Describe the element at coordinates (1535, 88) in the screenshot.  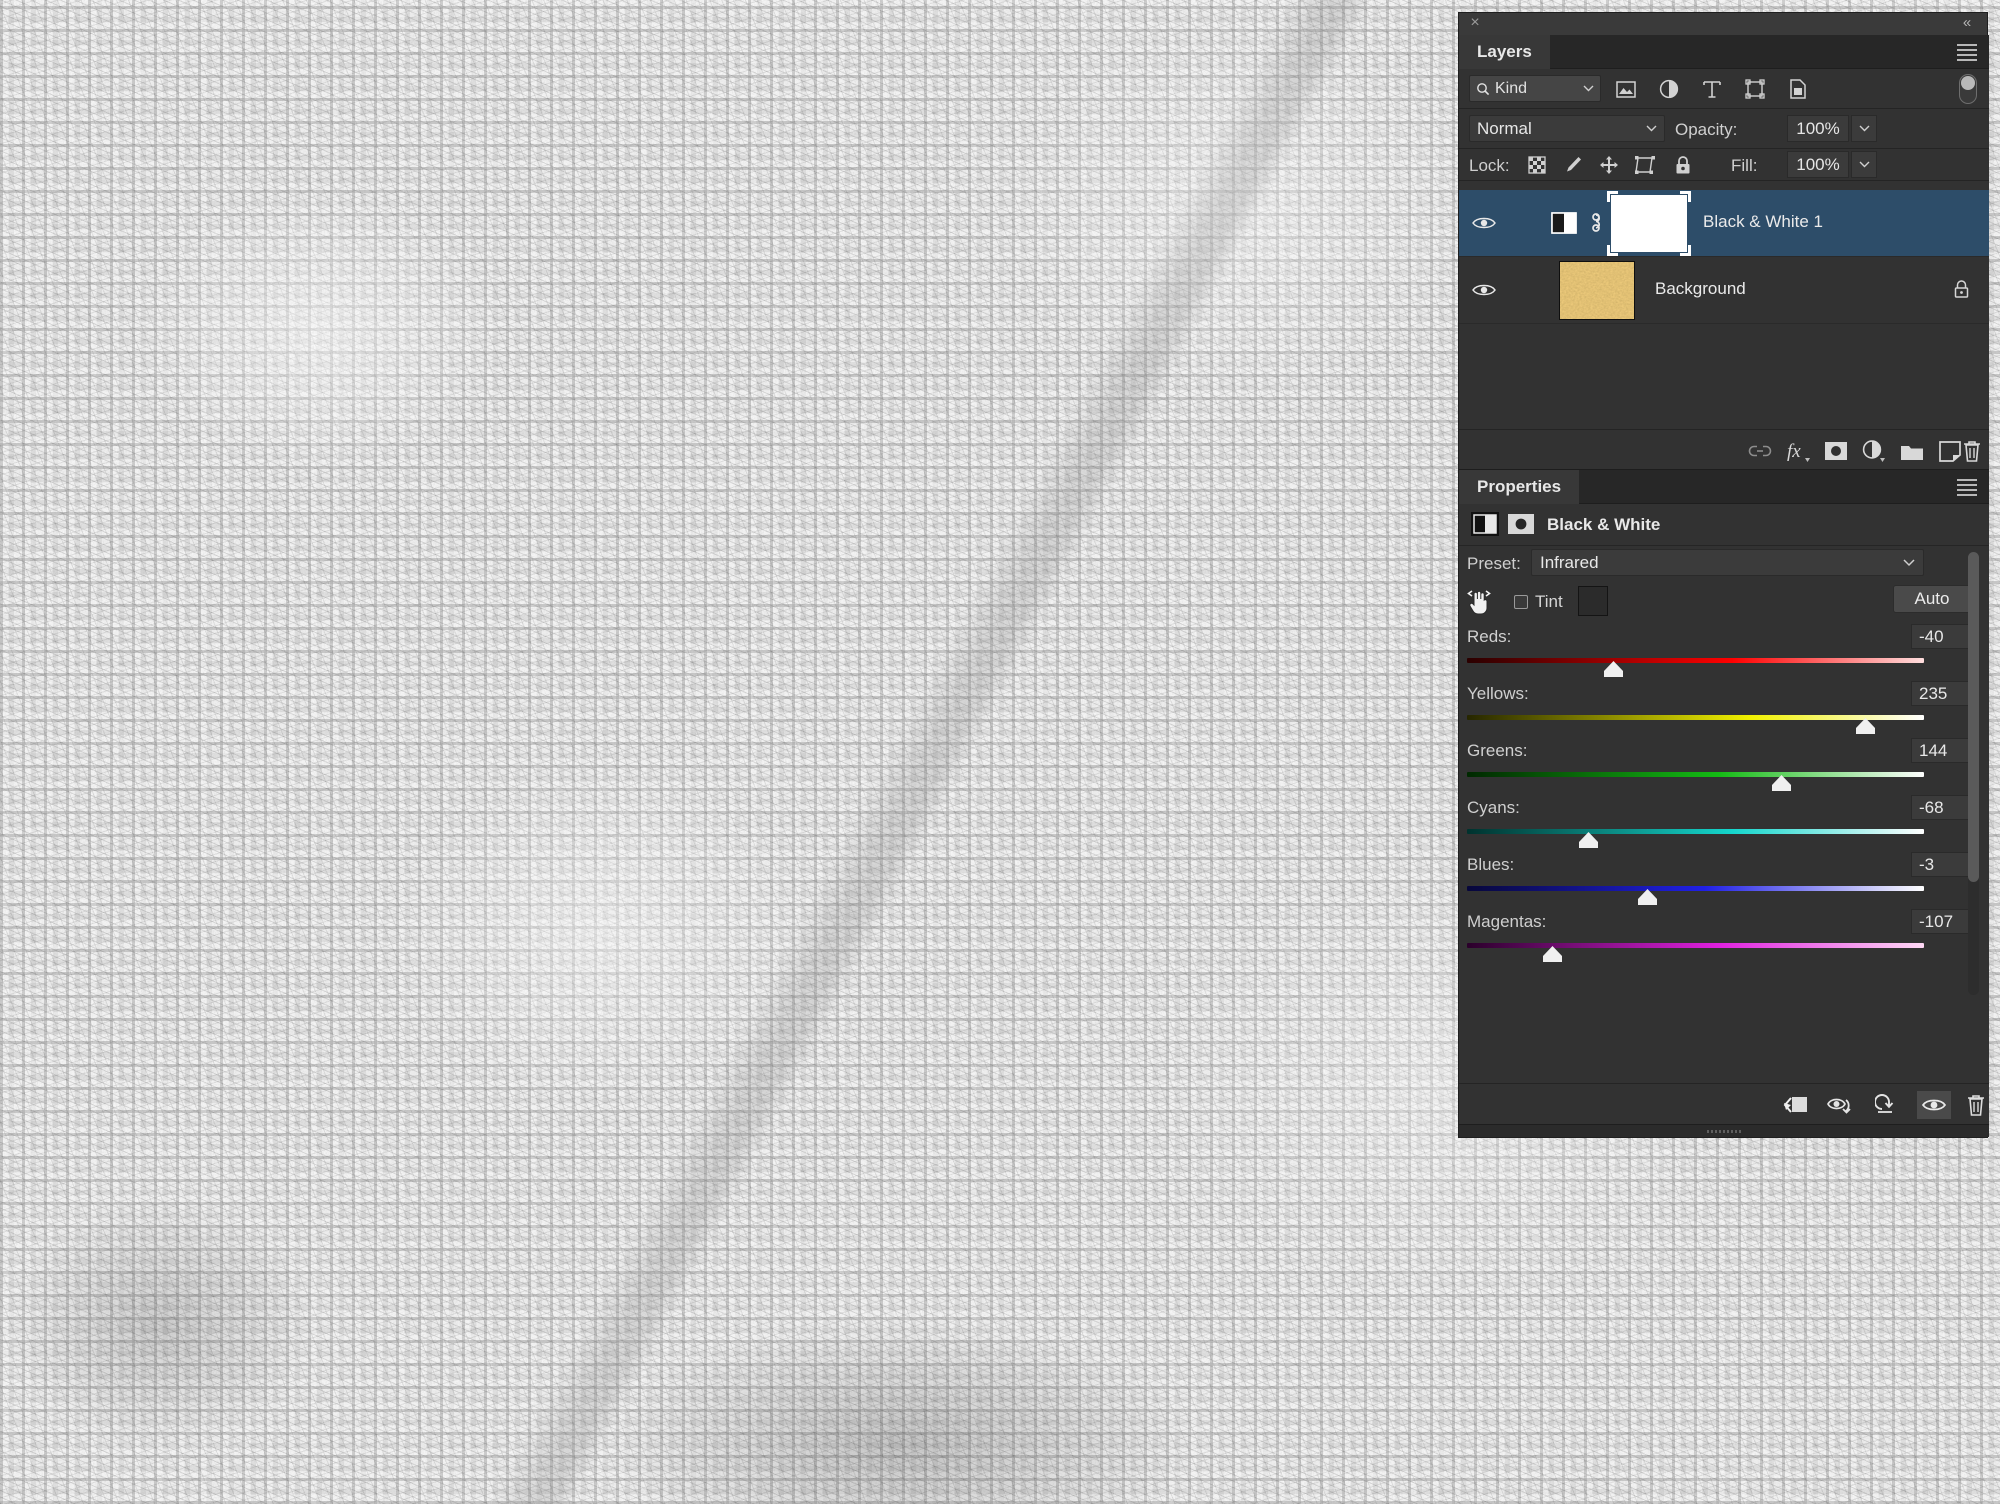
I see `filter-kind-select: Kind` at that location.